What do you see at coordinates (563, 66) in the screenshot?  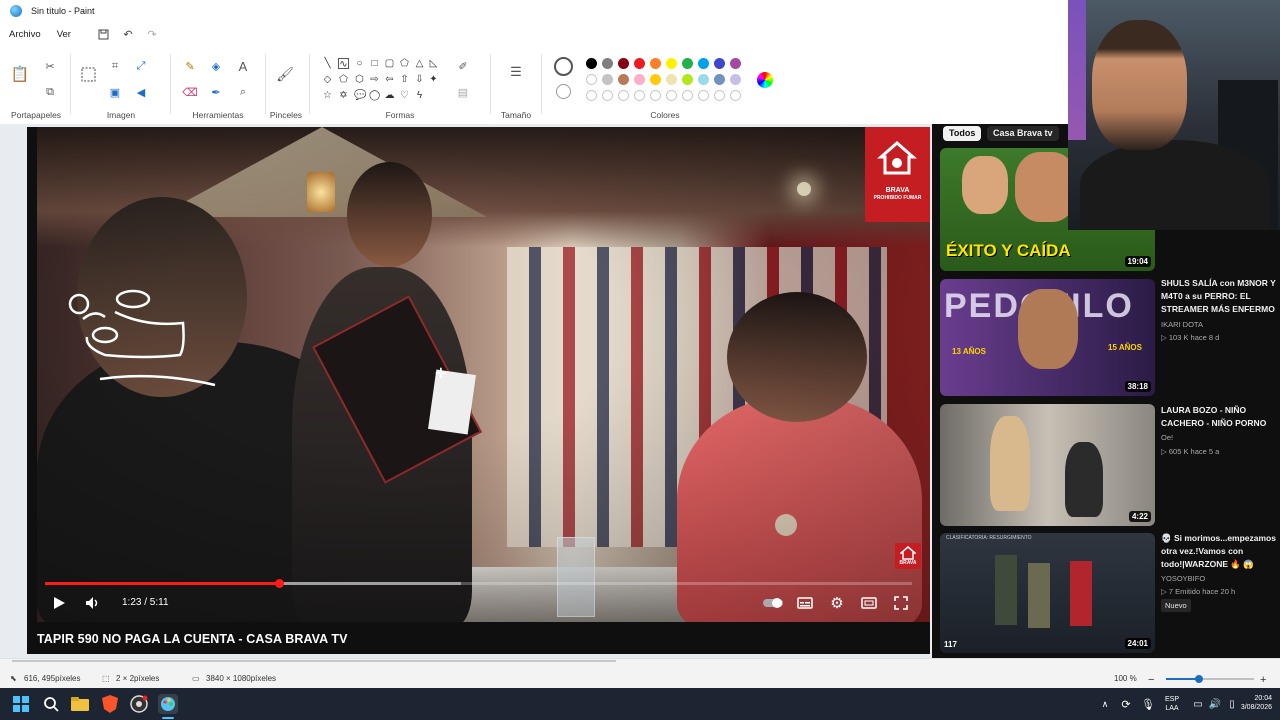 I see `primary-color-icon` at bounding box center [563, 66].